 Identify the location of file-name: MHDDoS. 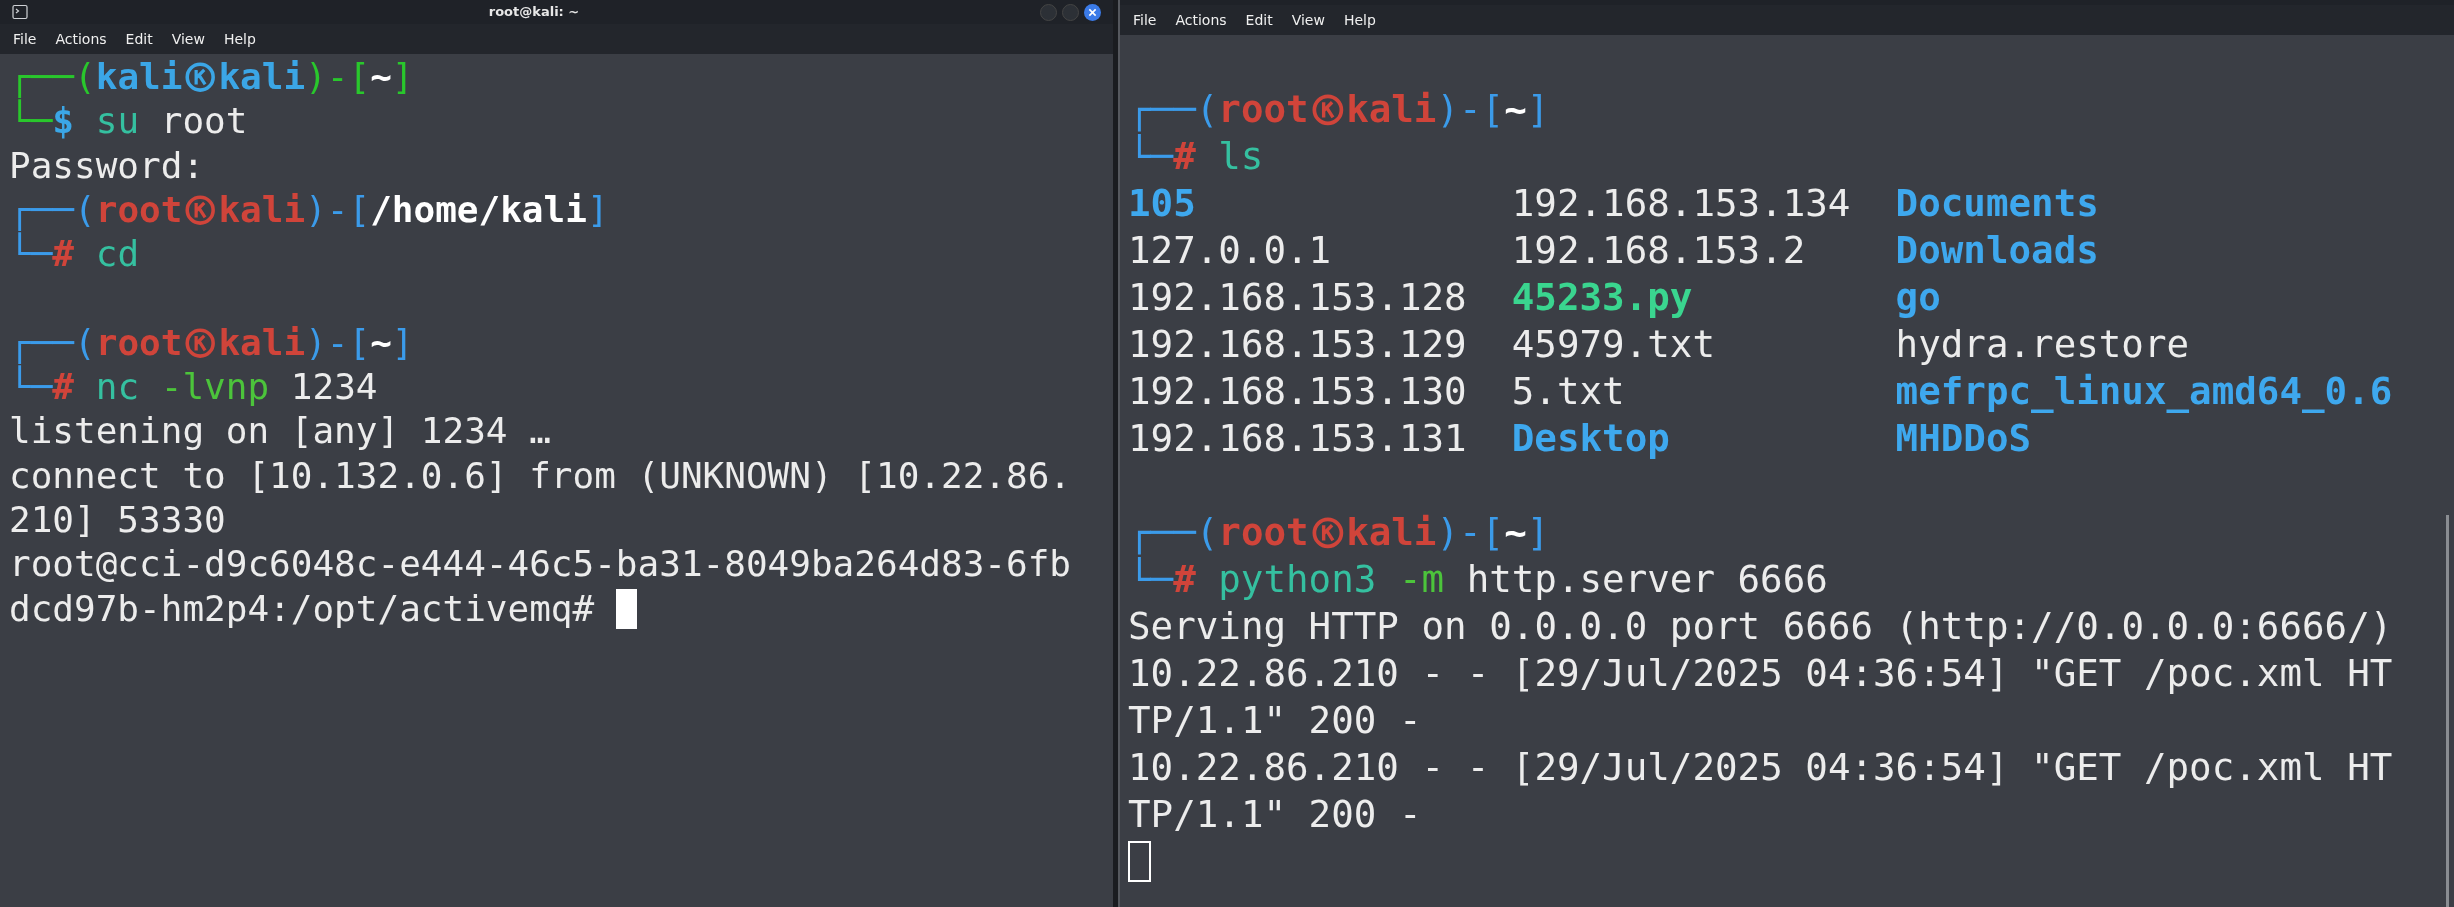
(1964, 438).